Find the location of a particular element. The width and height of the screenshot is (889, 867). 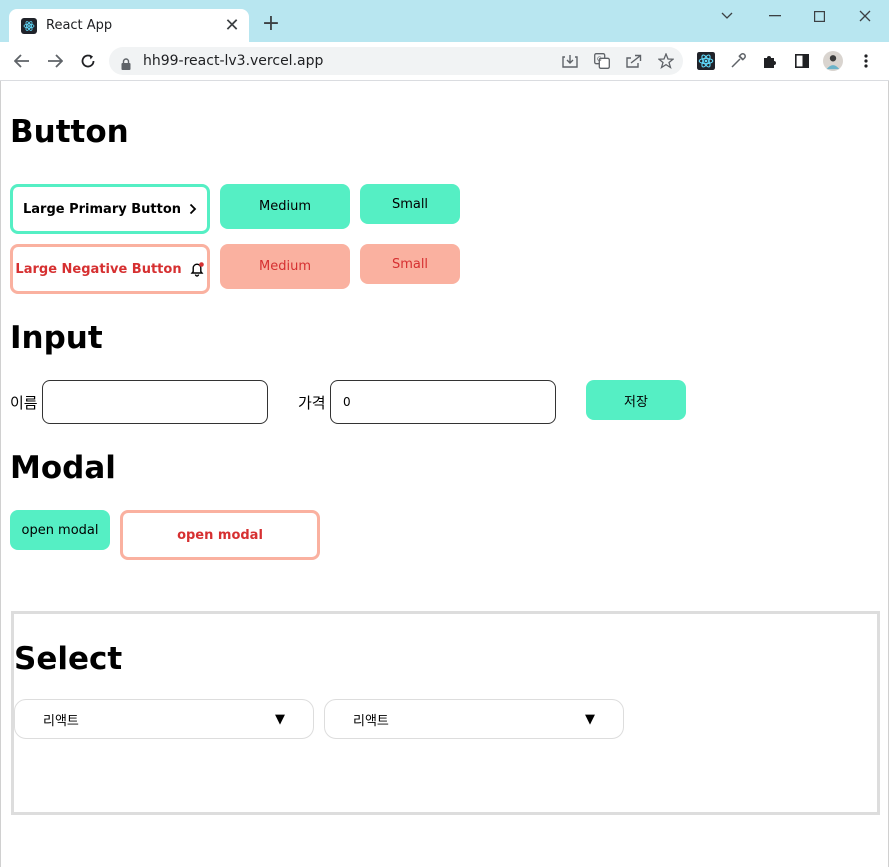

translate-icon: G is located at coordinates (602, 61).